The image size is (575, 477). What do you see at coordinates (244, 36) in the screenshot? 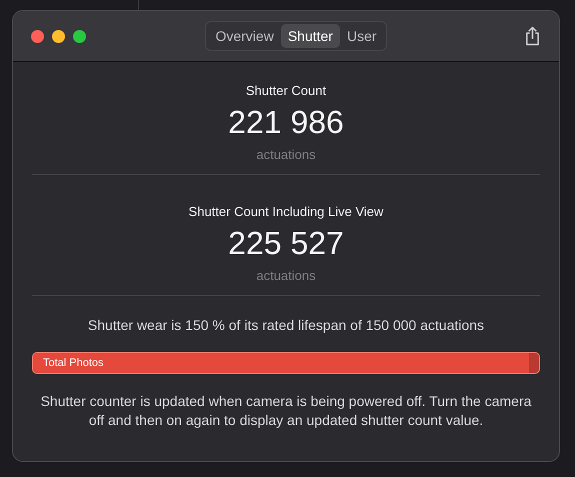
I see `tab: Overview` at bounding box center [244, 36].